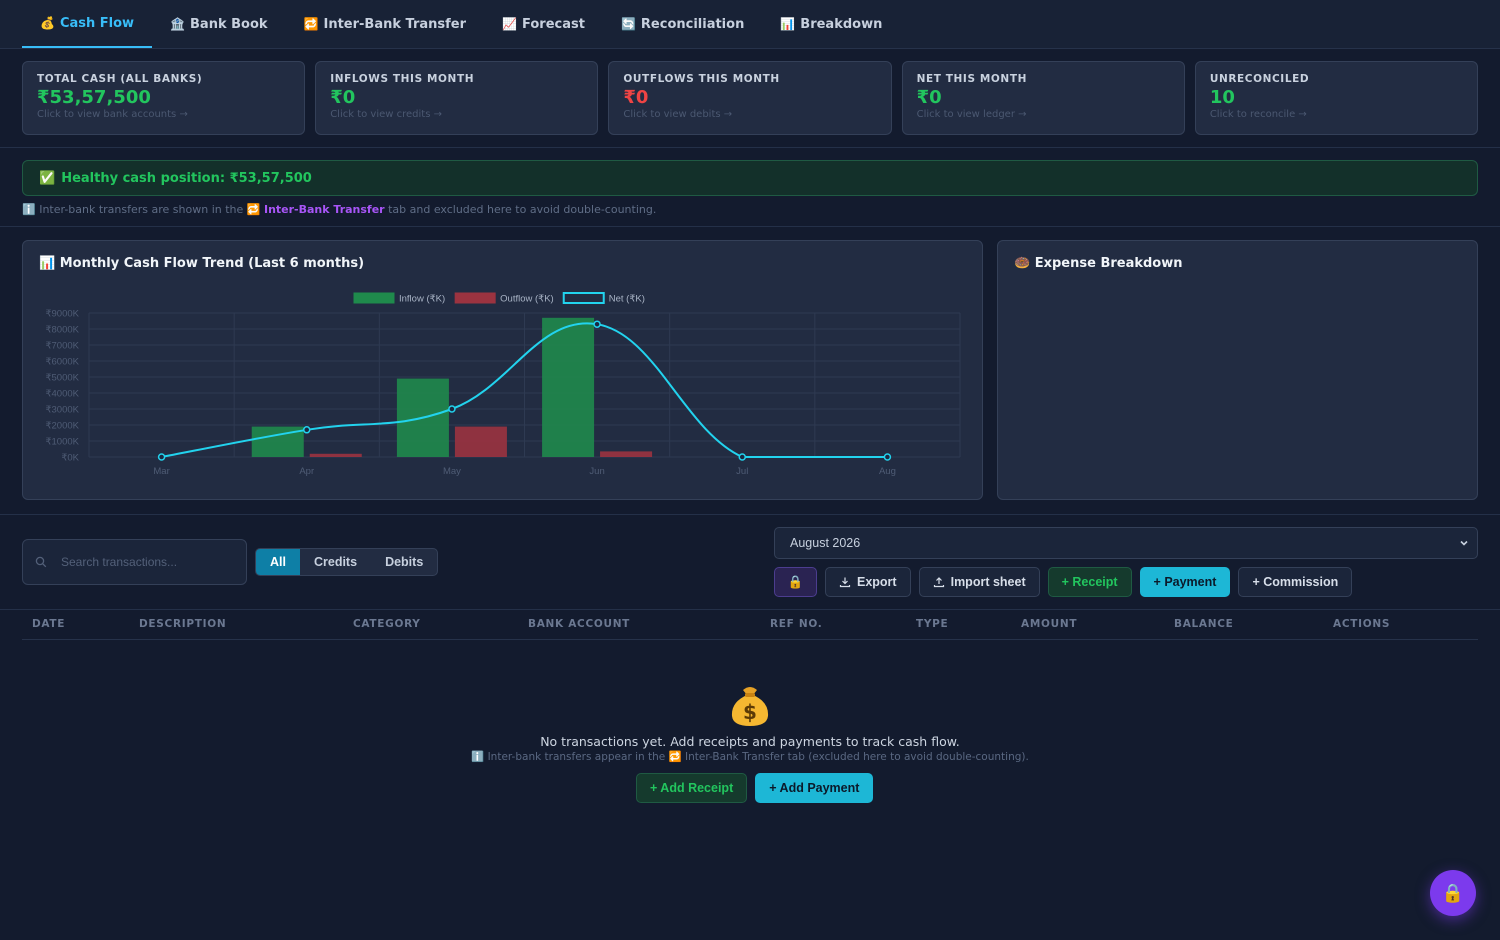 Image resolution: width=1500 pixels, height=940 pixels. I want to click on col-balance: Balance, so click(1204, 624).